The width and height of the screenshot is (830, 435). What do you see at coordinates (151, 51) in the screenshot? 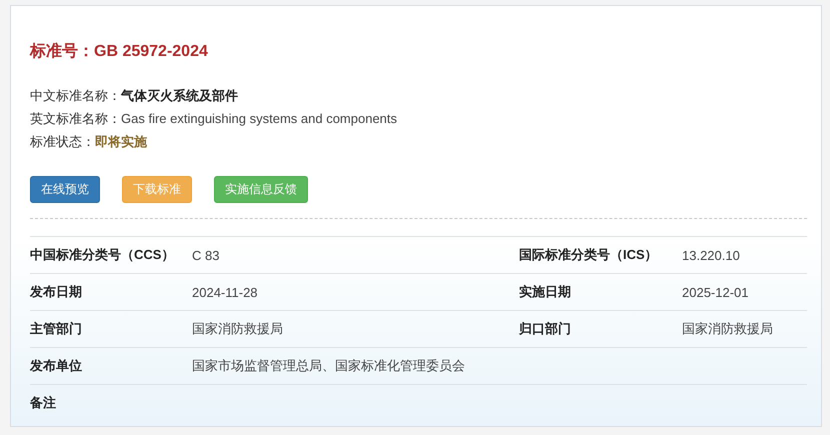
I see `standard-number: GB 25972-2024` at bounding box center [151, 51].